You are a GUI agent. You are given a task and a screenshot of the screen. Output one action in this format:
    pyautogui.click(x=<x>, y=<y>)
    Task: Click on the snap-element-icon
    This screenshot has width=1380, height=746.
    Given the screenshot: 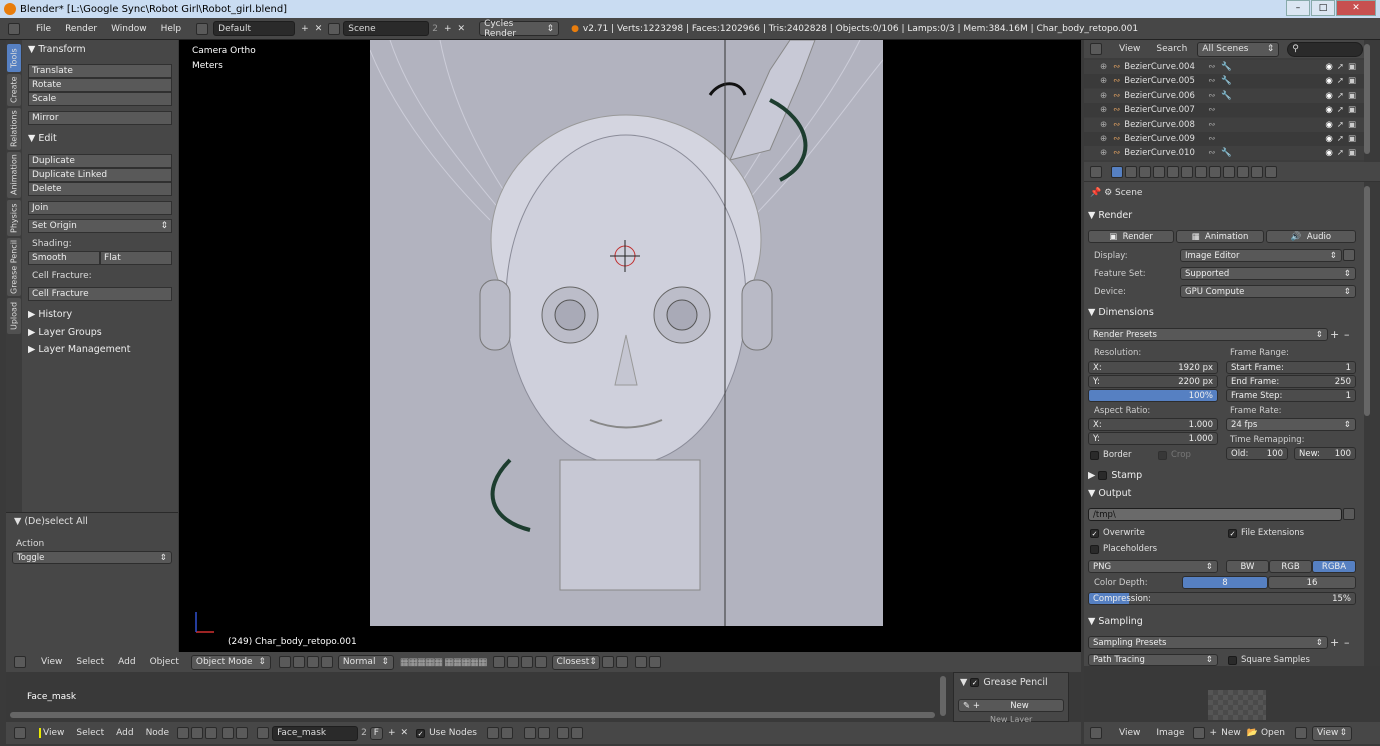 What is the action you would take?
    pyautogui.click(x=540, y=662)
    